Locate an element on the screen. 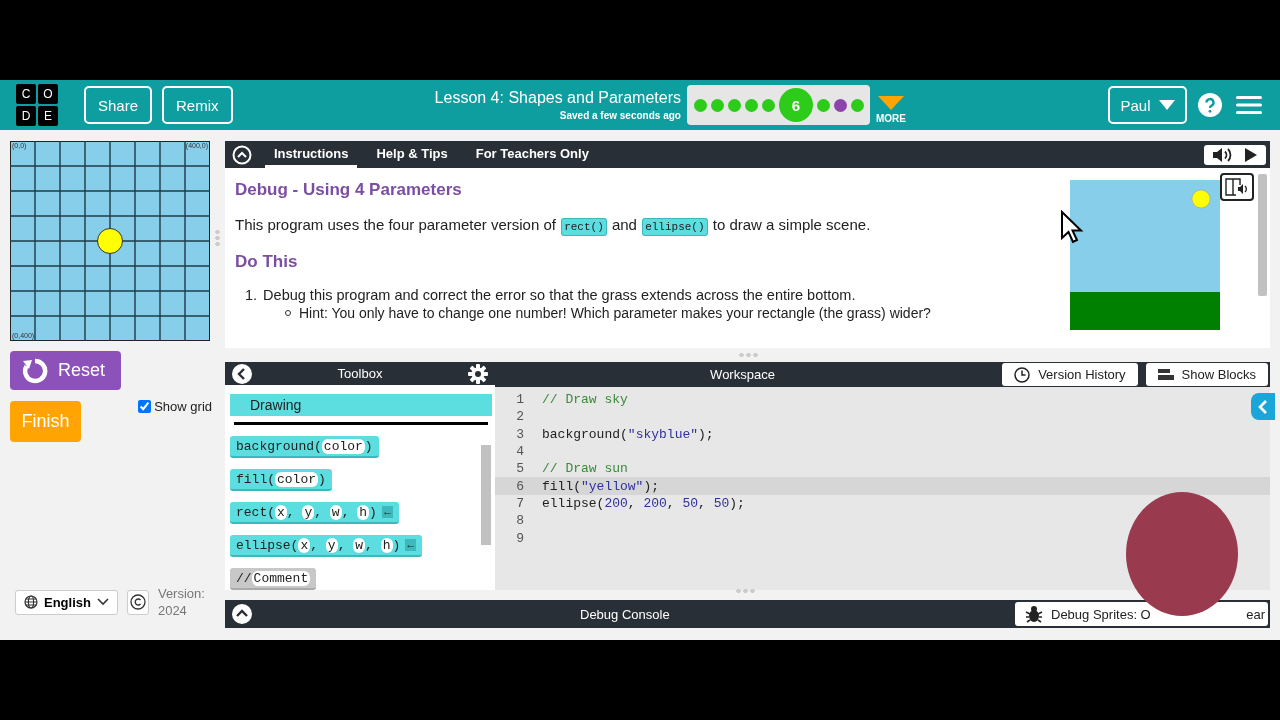  logo-letter: D is located at coordinates (26, 116).